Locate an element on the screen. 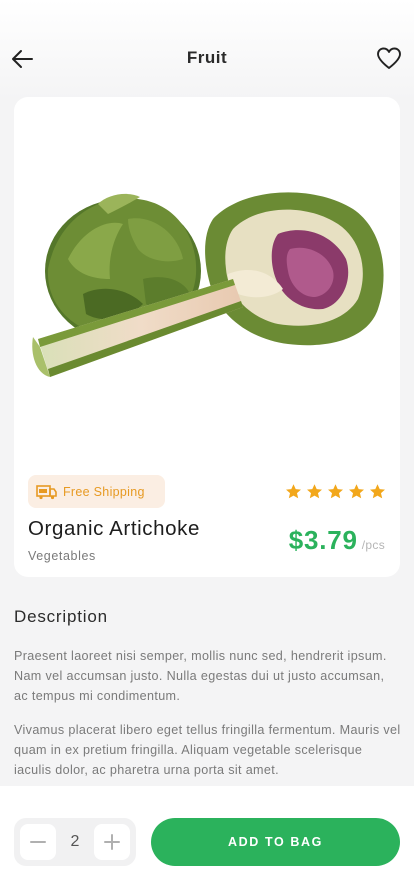  minus-icon is located at coordinates (38, 842).